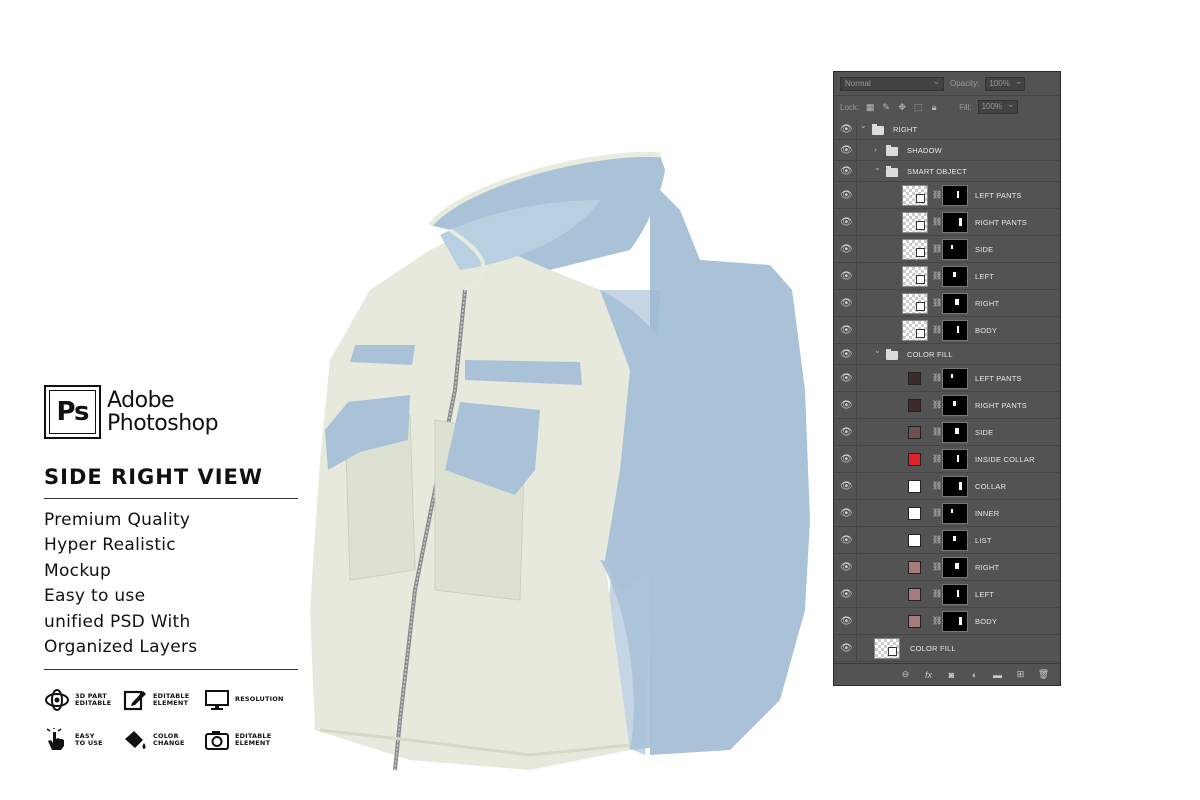 This screenshot has height=800, width=1200. I want to click on layer-row: 👁︎ › SHADOW, so click(947, 150).